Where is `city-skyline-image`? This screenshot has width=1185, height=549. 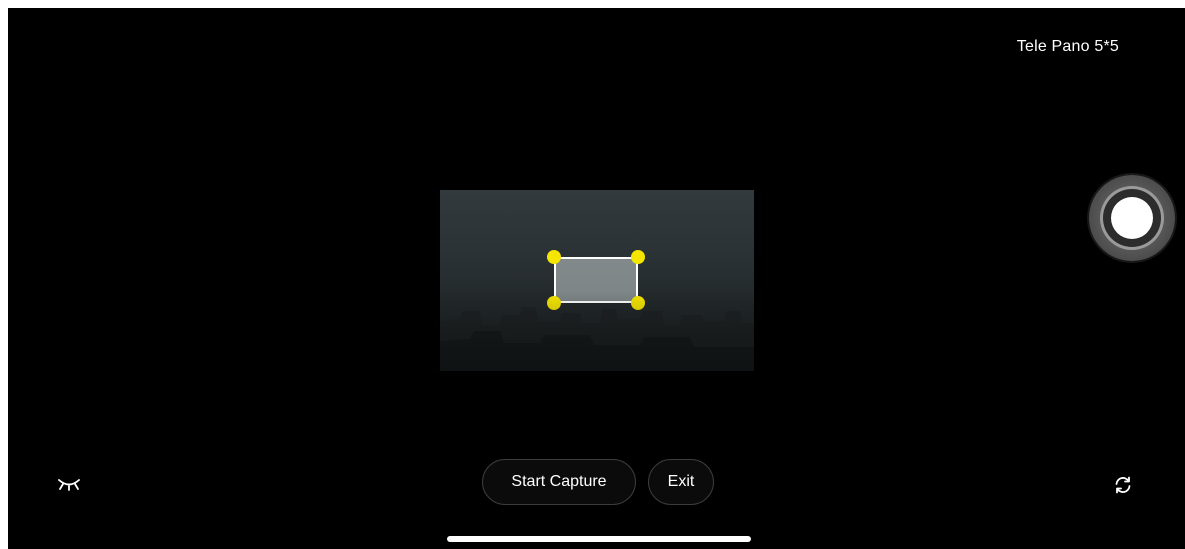 city-skyline-image is located at coordinates (597, 339).